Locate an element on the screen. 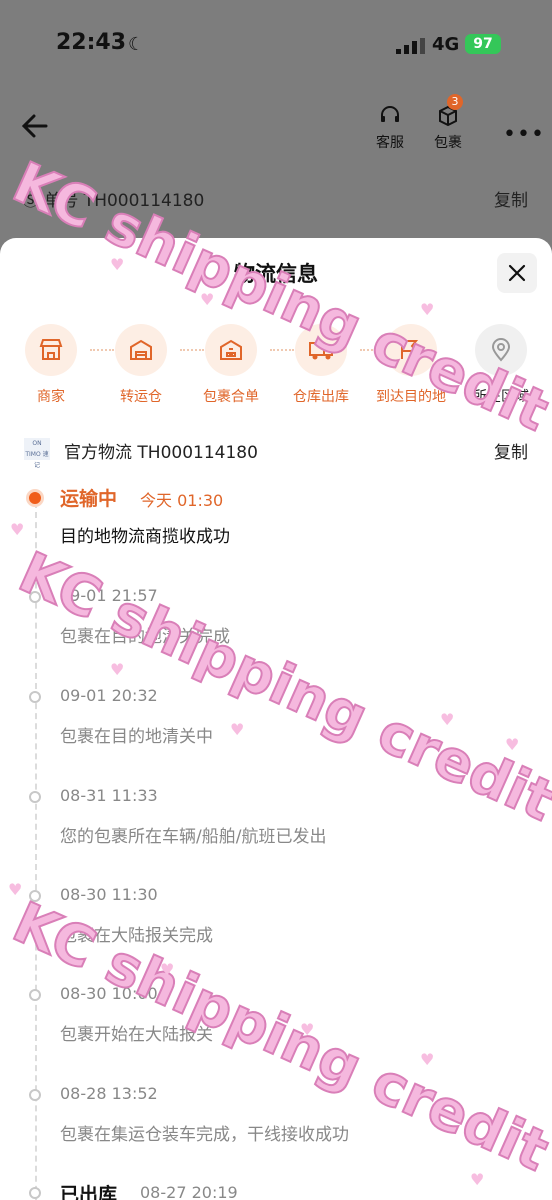  step-label: 所在区域 is located at coordinates (501, 397).